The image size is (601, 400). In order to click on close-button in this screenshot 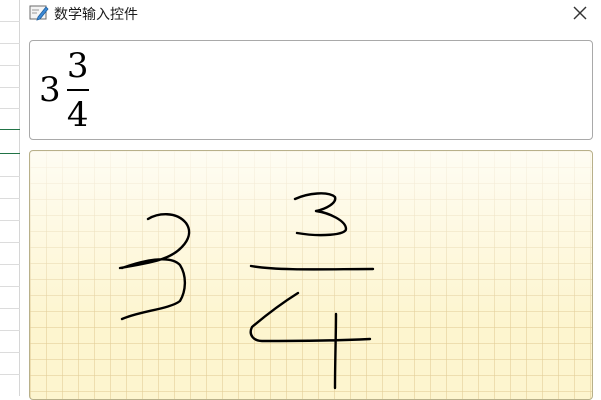, I will do `click(580, 13)`.